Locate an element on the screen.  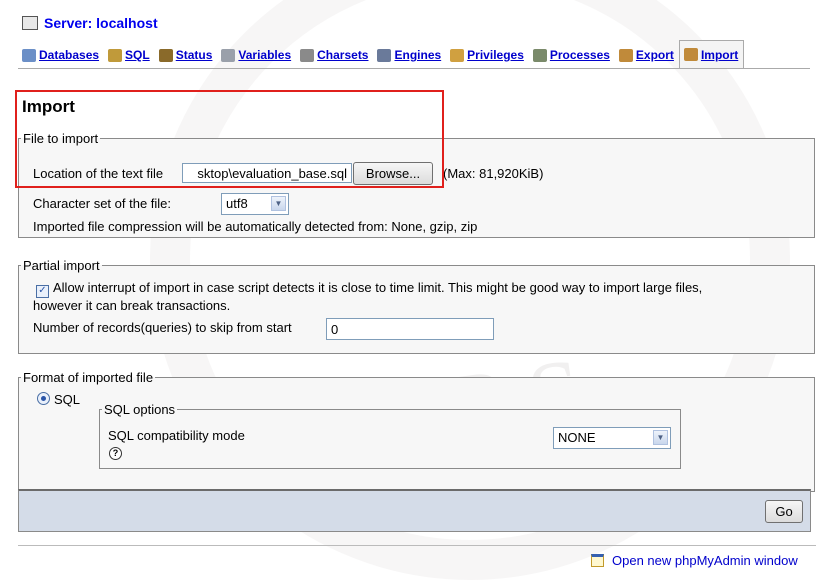
window-icon is located at coordinates (597, 560).